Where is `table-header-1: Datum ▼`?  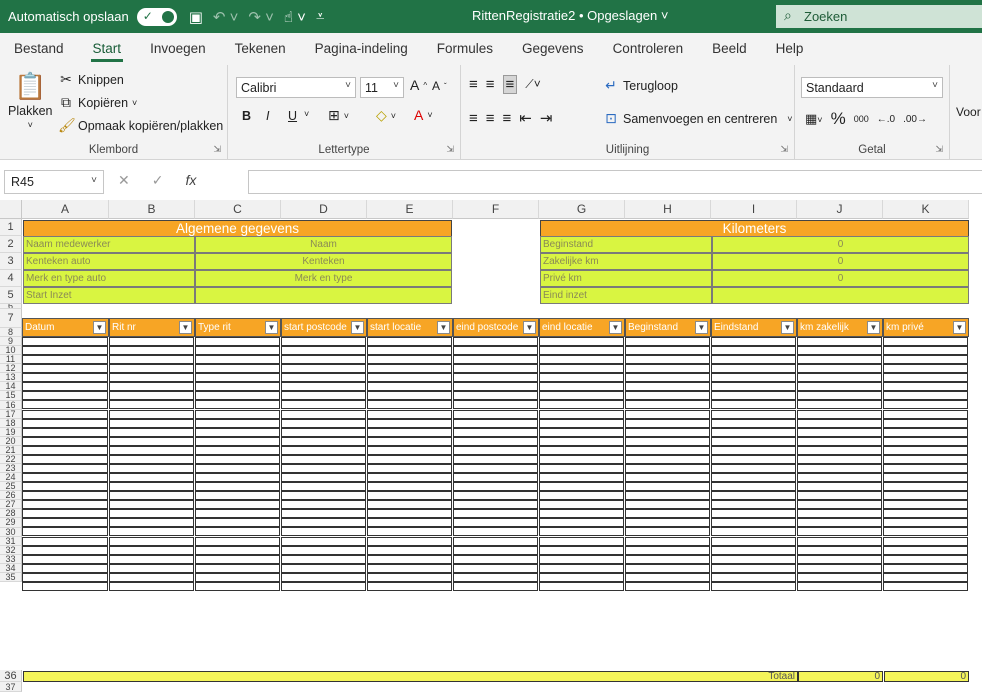 table-header-1: Datum ▼ is located at coordinates (65, 327).